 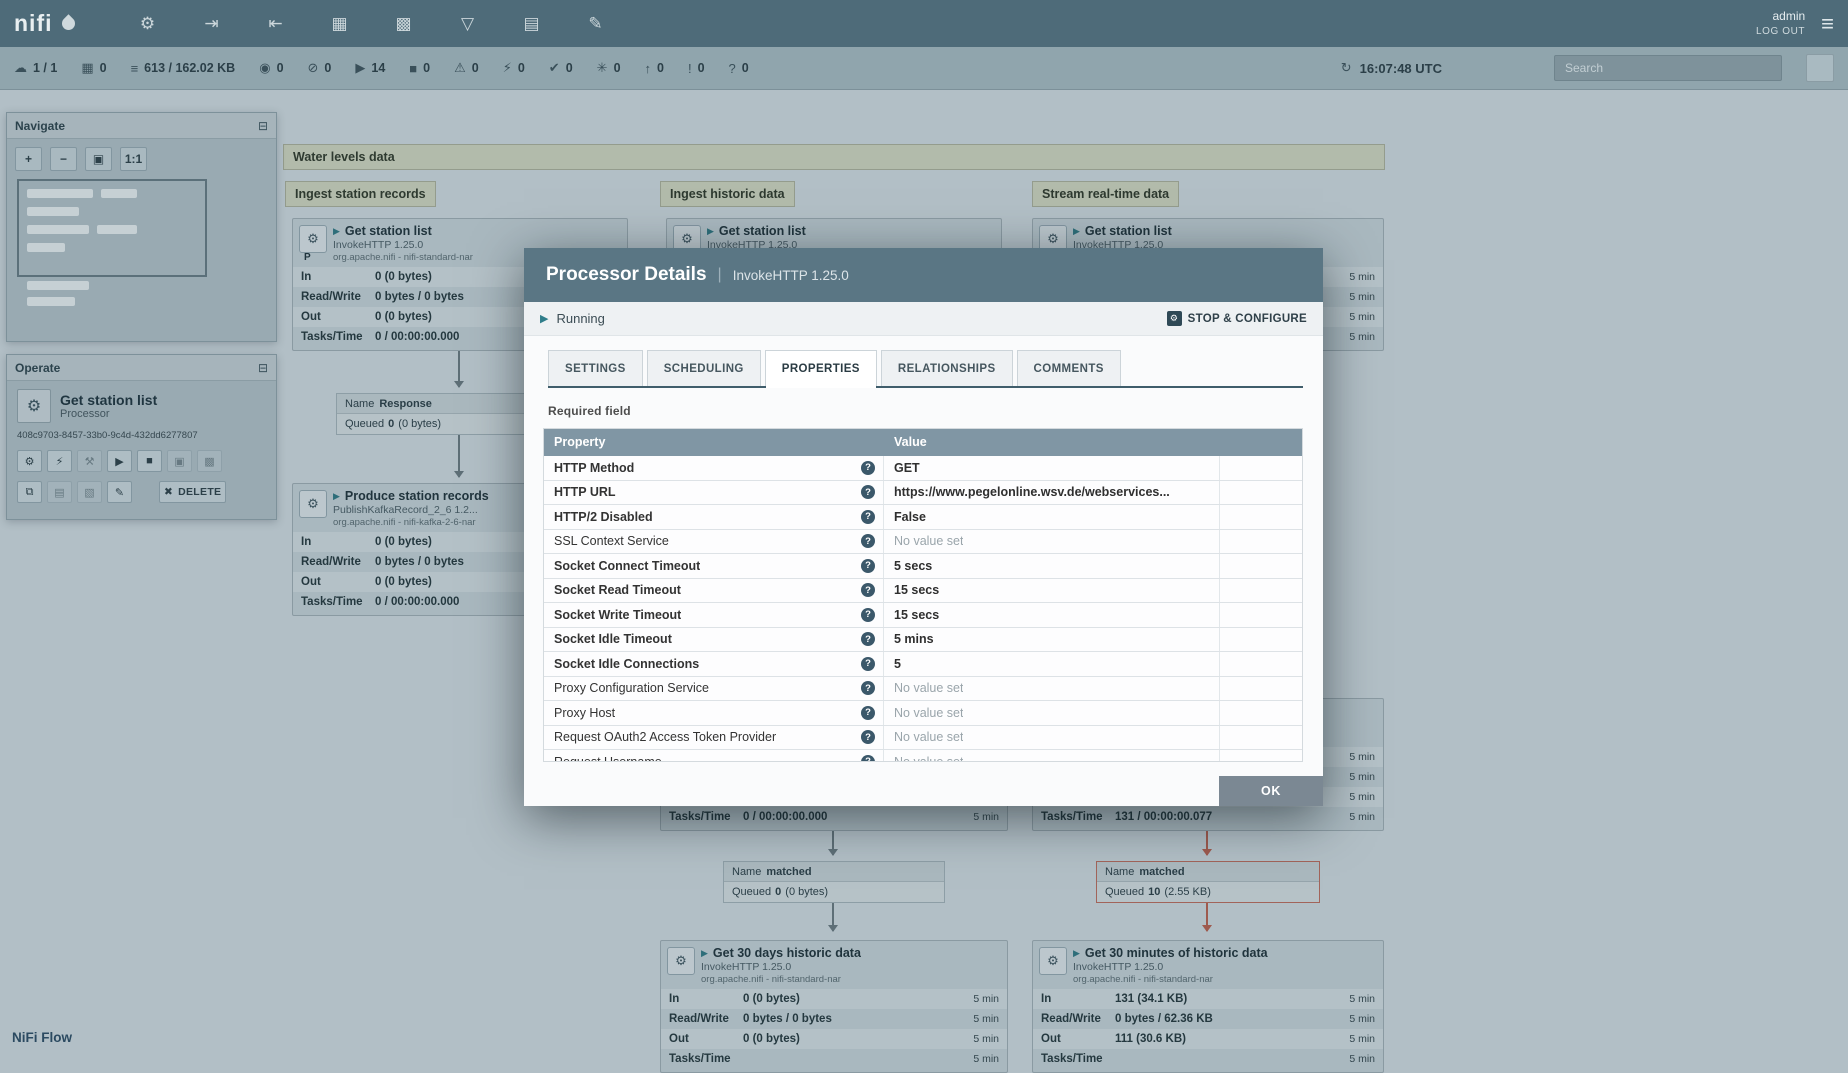 What do you see at coordinates (141, 255) in the screenshot?
I see `minimap` at bounding box center [141, 255].